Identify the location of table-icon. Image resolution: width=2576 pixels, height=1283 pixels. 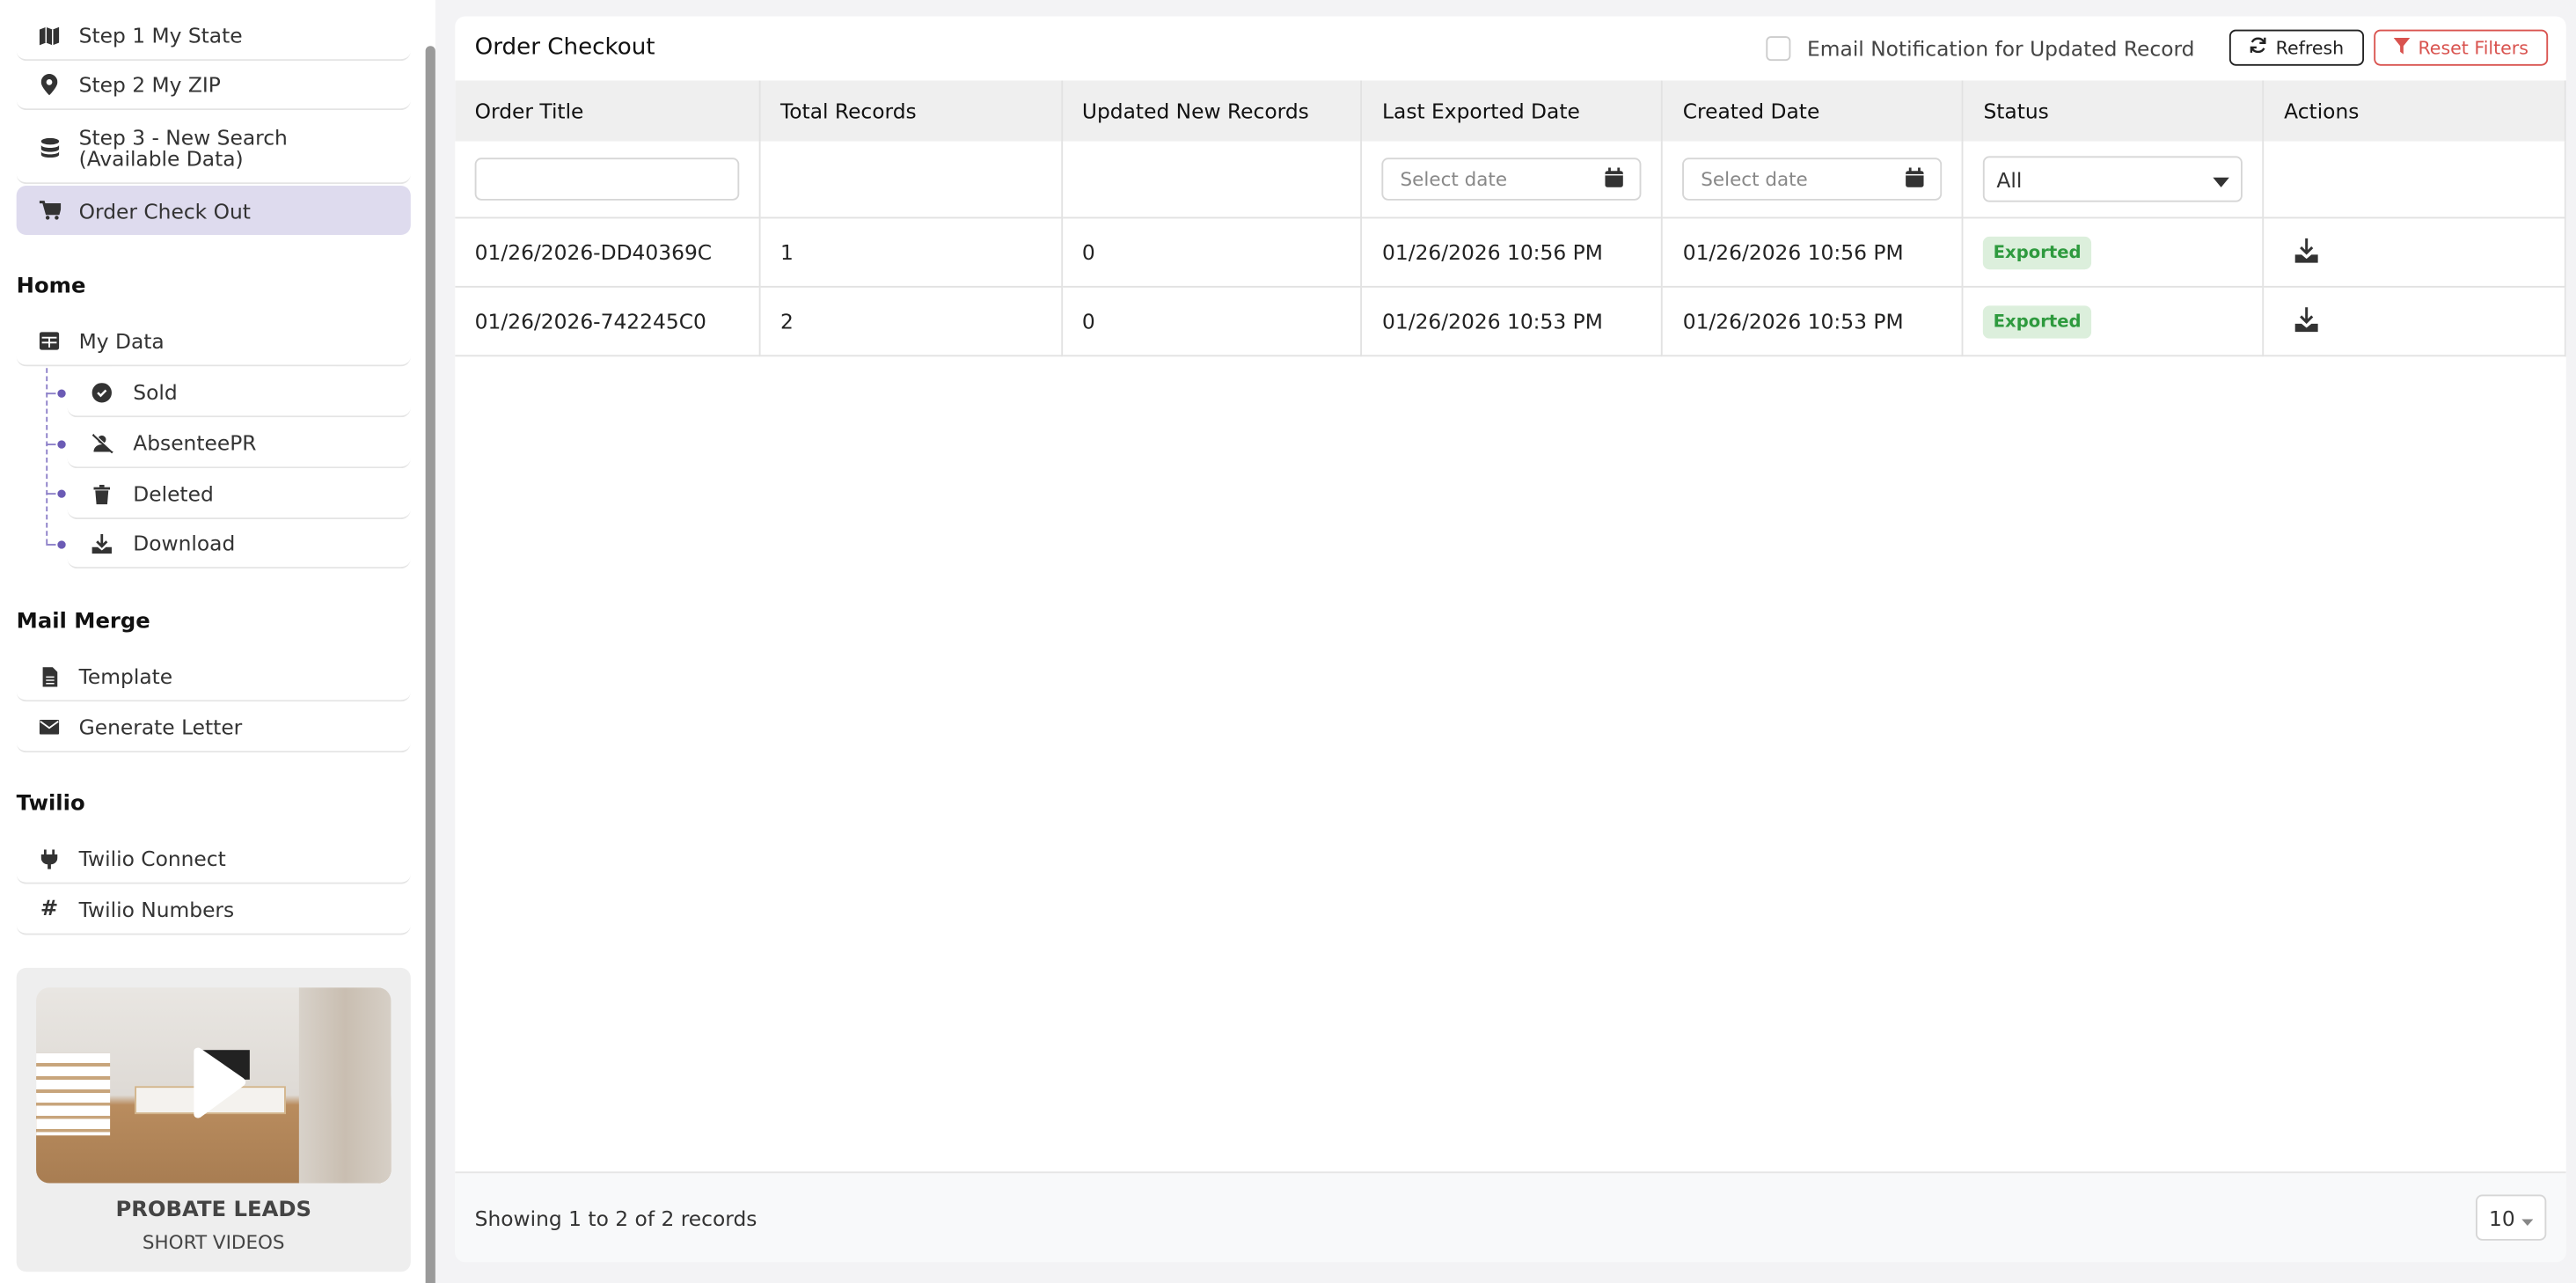
(48, 341).